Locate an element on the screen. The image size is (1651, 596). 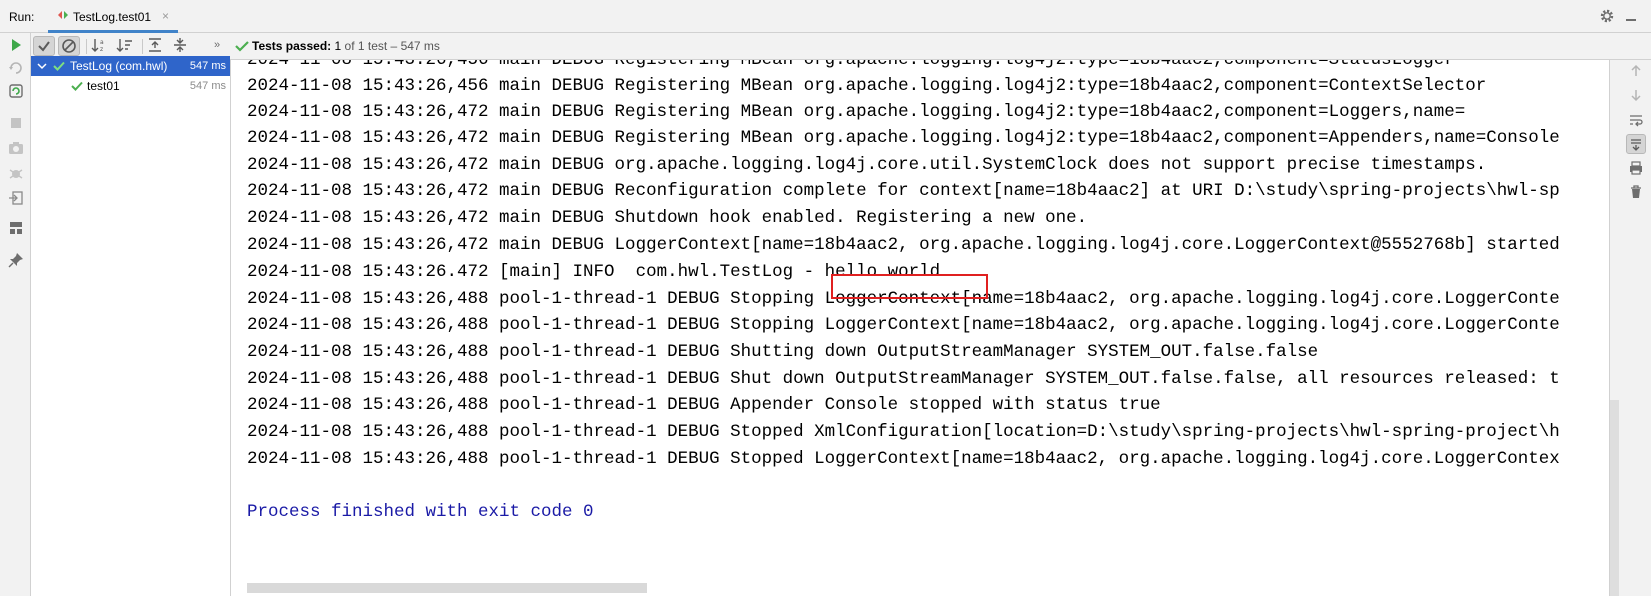
junit-config-icon is located at coordinates (63, 15).